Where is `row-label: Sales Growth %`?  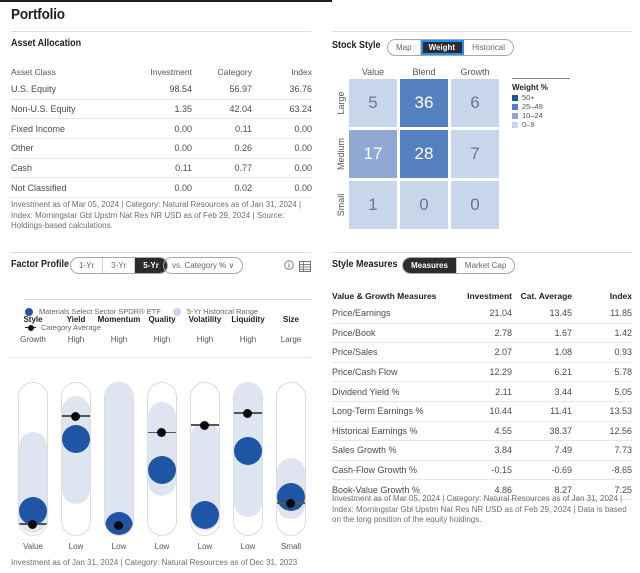
row-label: Sales Growth % is located at coordinates (364, 450).